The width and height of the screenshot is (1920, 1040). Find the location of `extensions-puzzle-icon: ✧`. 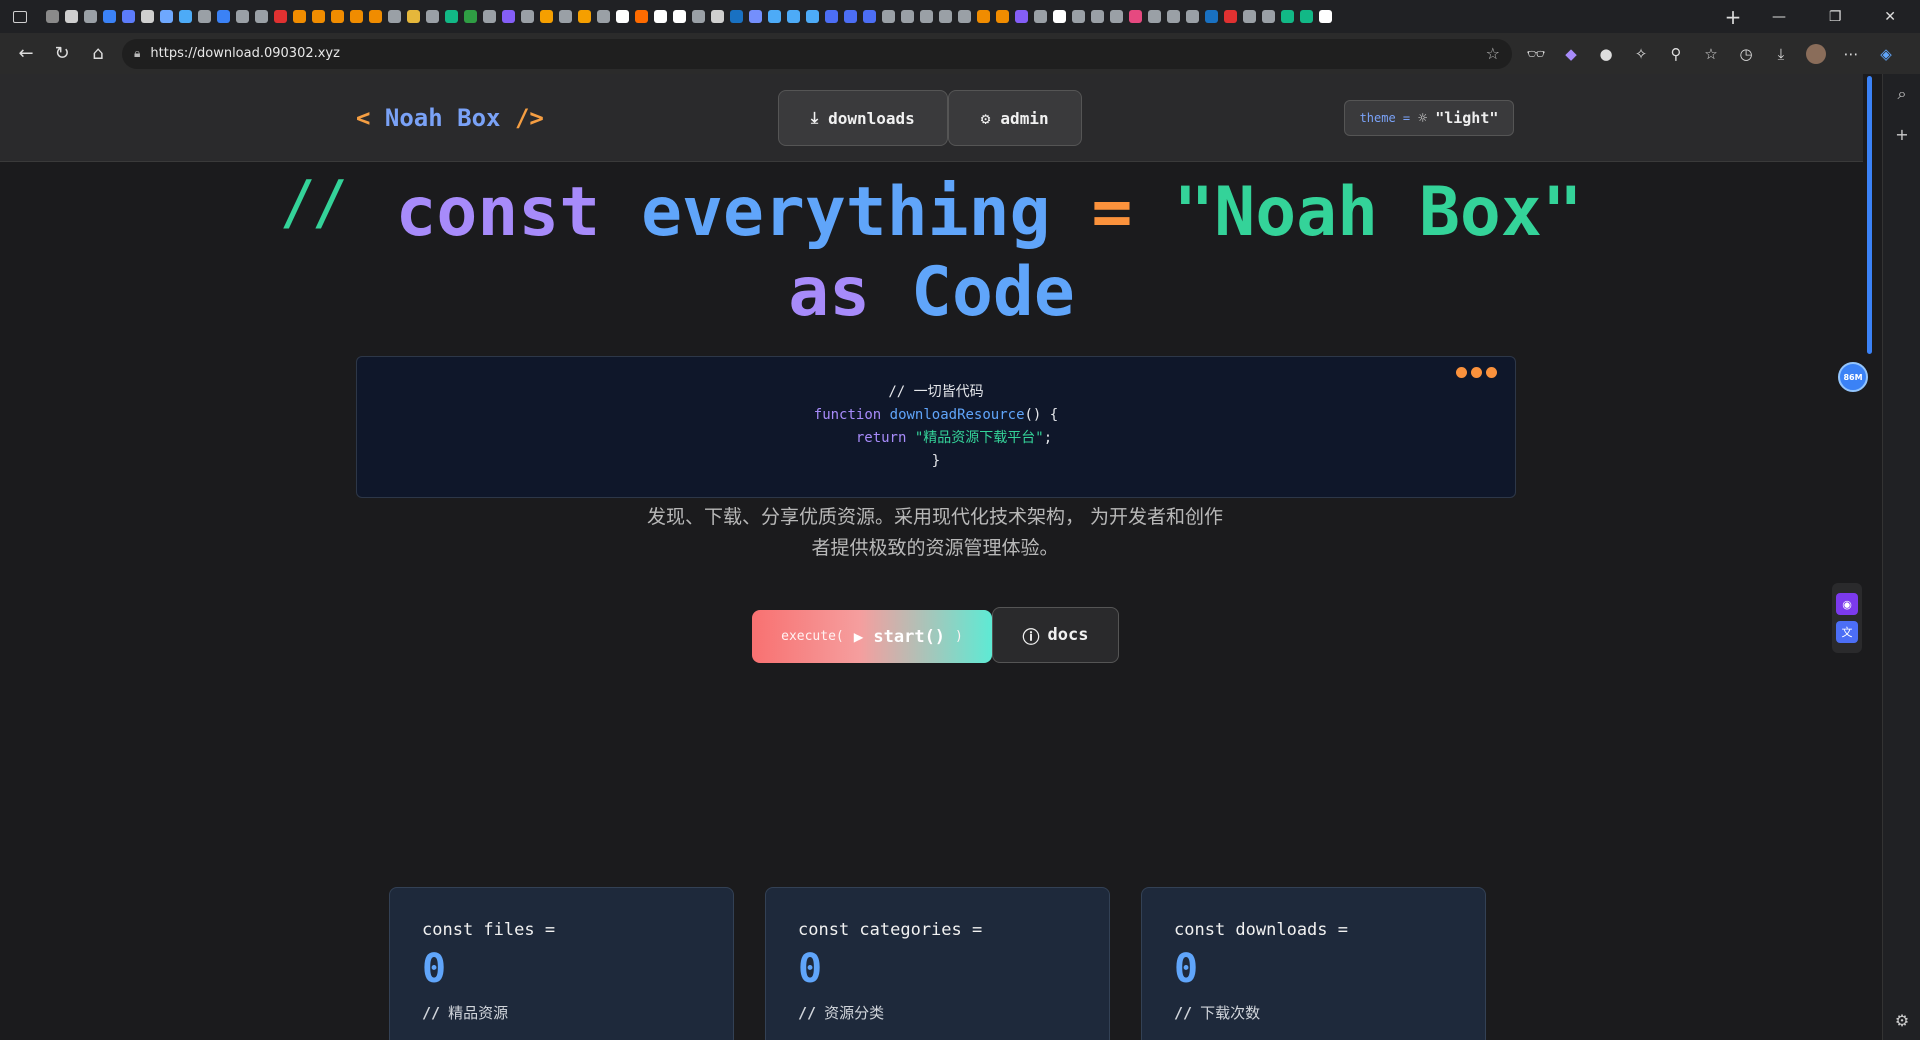

extensions-puzzle-icon: ✧ is located at coordinates (1641, 54).